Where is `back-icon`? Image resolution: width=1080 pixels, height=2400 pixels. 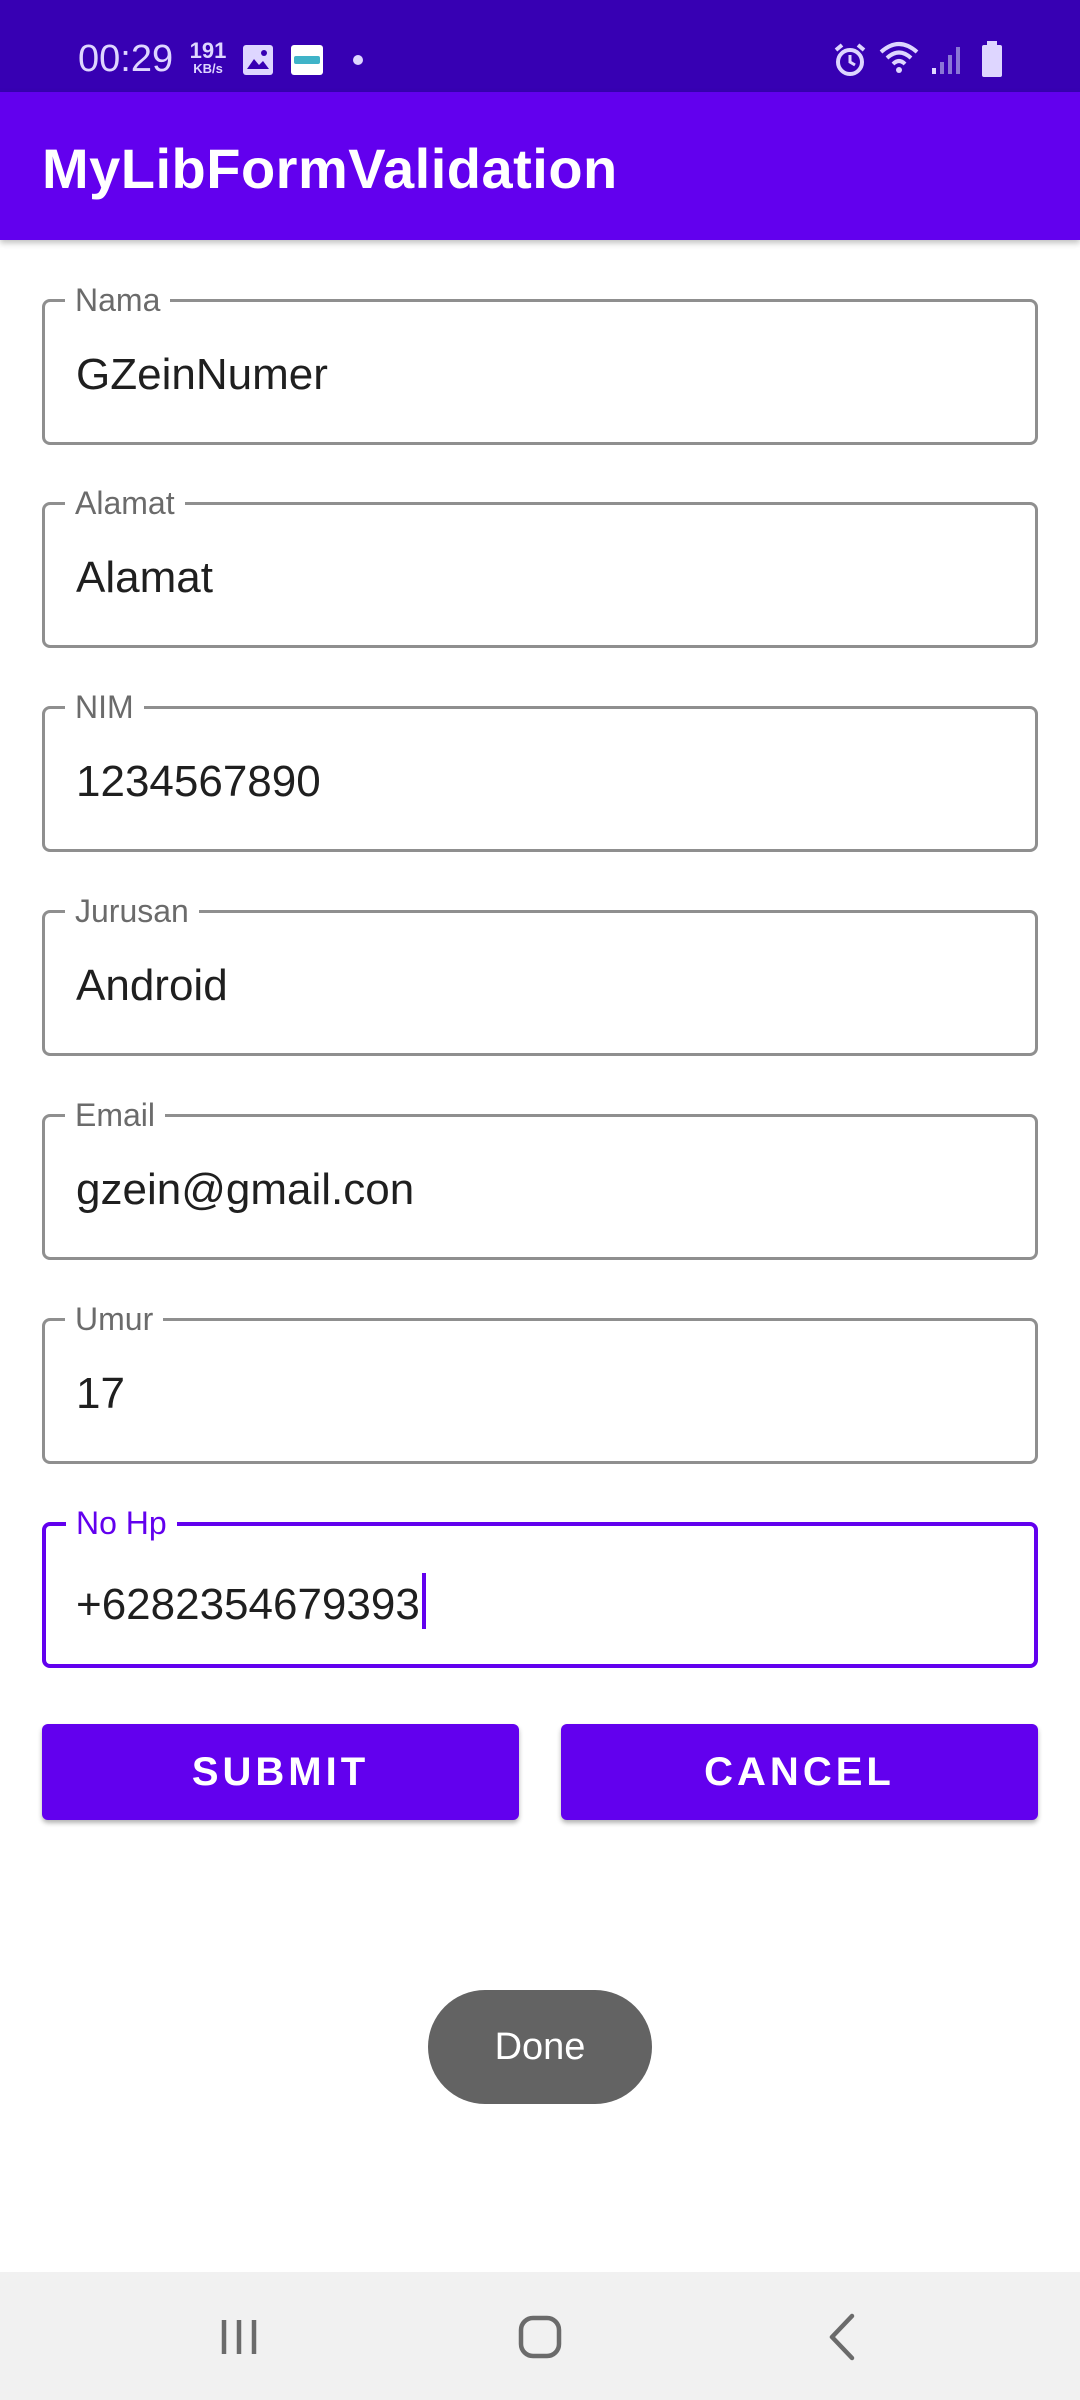 back-icon is located at coordinates (843, 2337).